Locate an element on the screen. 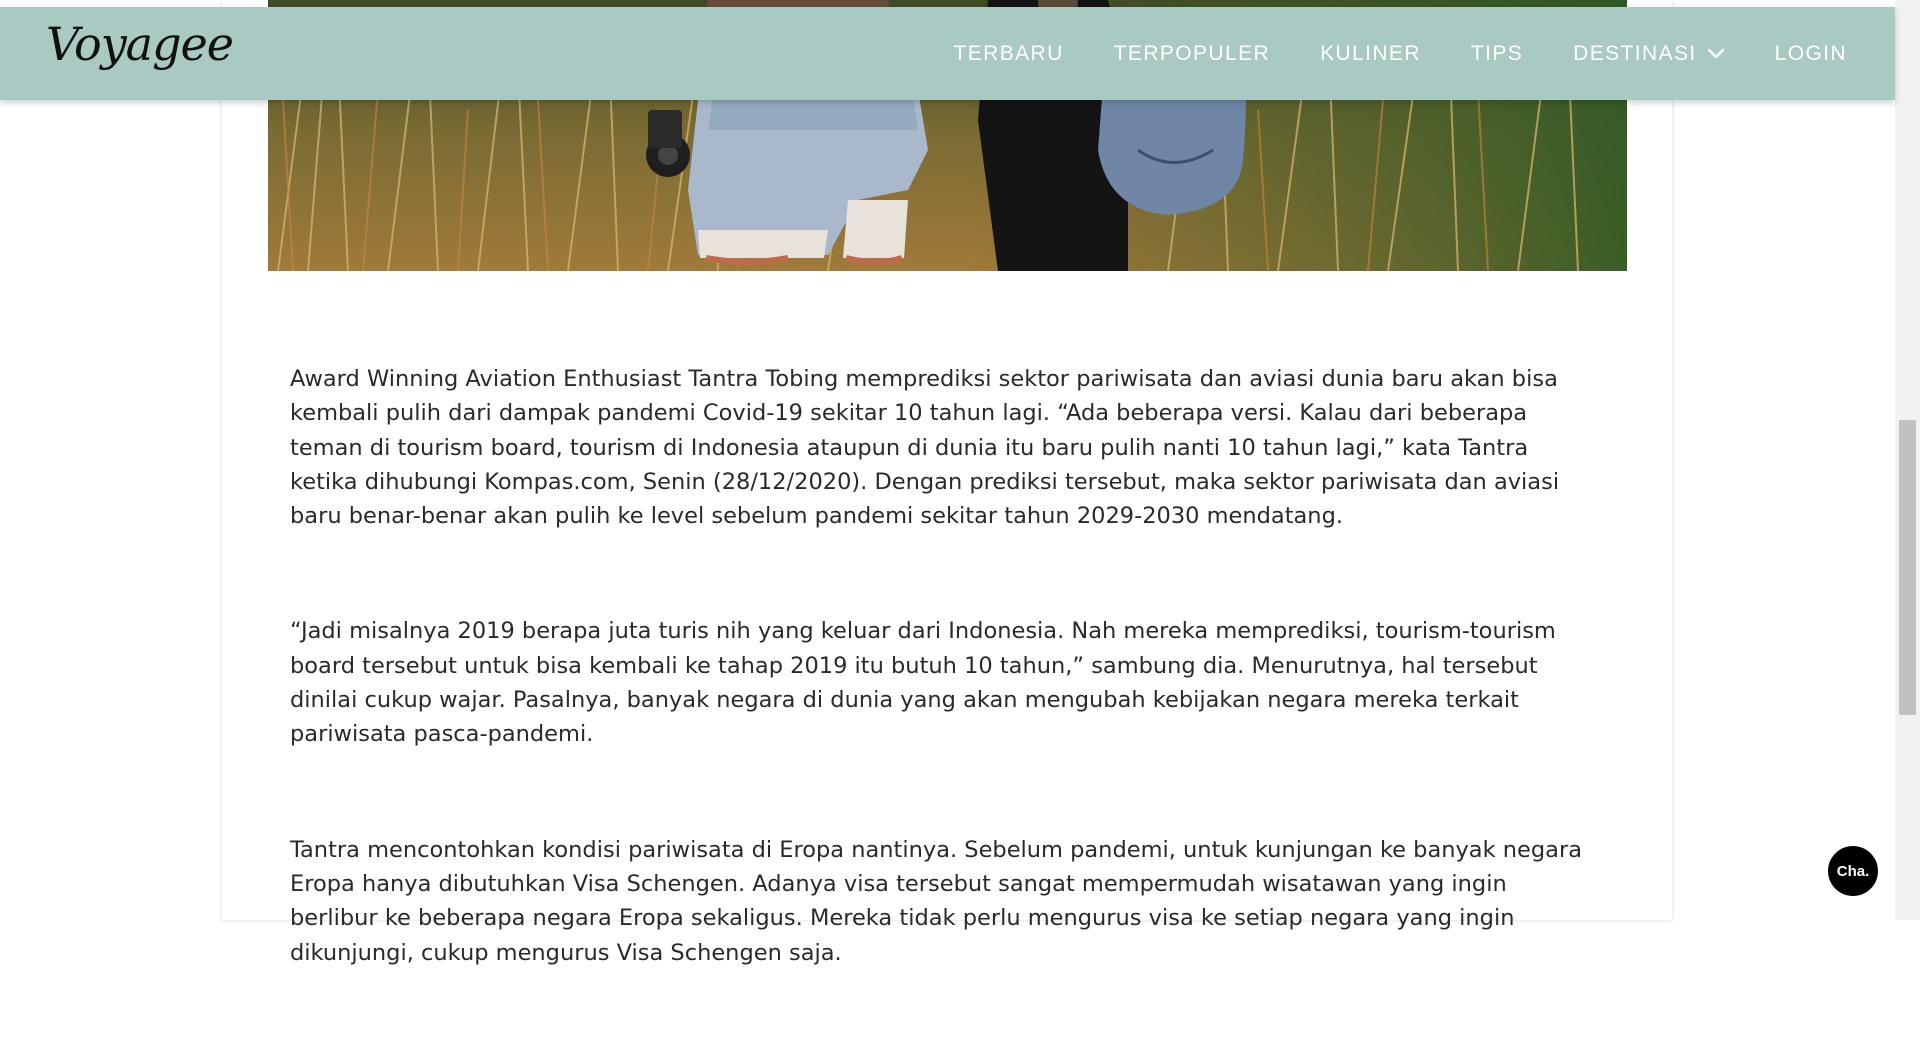 The width and height of the screenshot is (1920, 1051). nav-item-kuliner: KULINER is located at coordinates (1370, 54).